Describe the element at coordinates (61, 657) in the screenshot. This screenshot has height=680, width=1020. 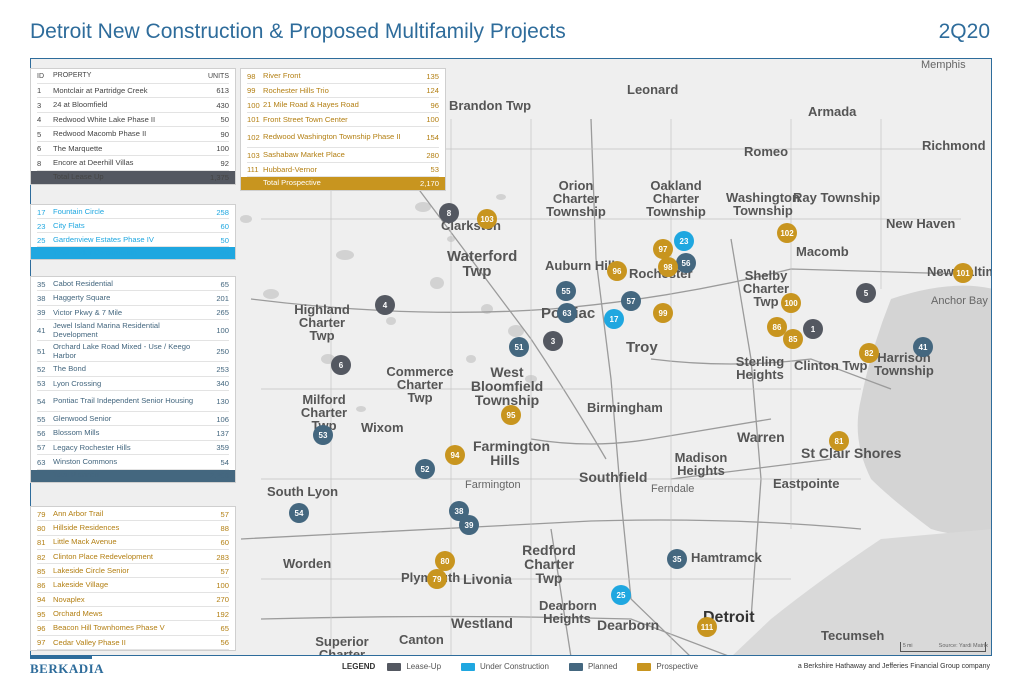
I see `logo-bar` at that location.